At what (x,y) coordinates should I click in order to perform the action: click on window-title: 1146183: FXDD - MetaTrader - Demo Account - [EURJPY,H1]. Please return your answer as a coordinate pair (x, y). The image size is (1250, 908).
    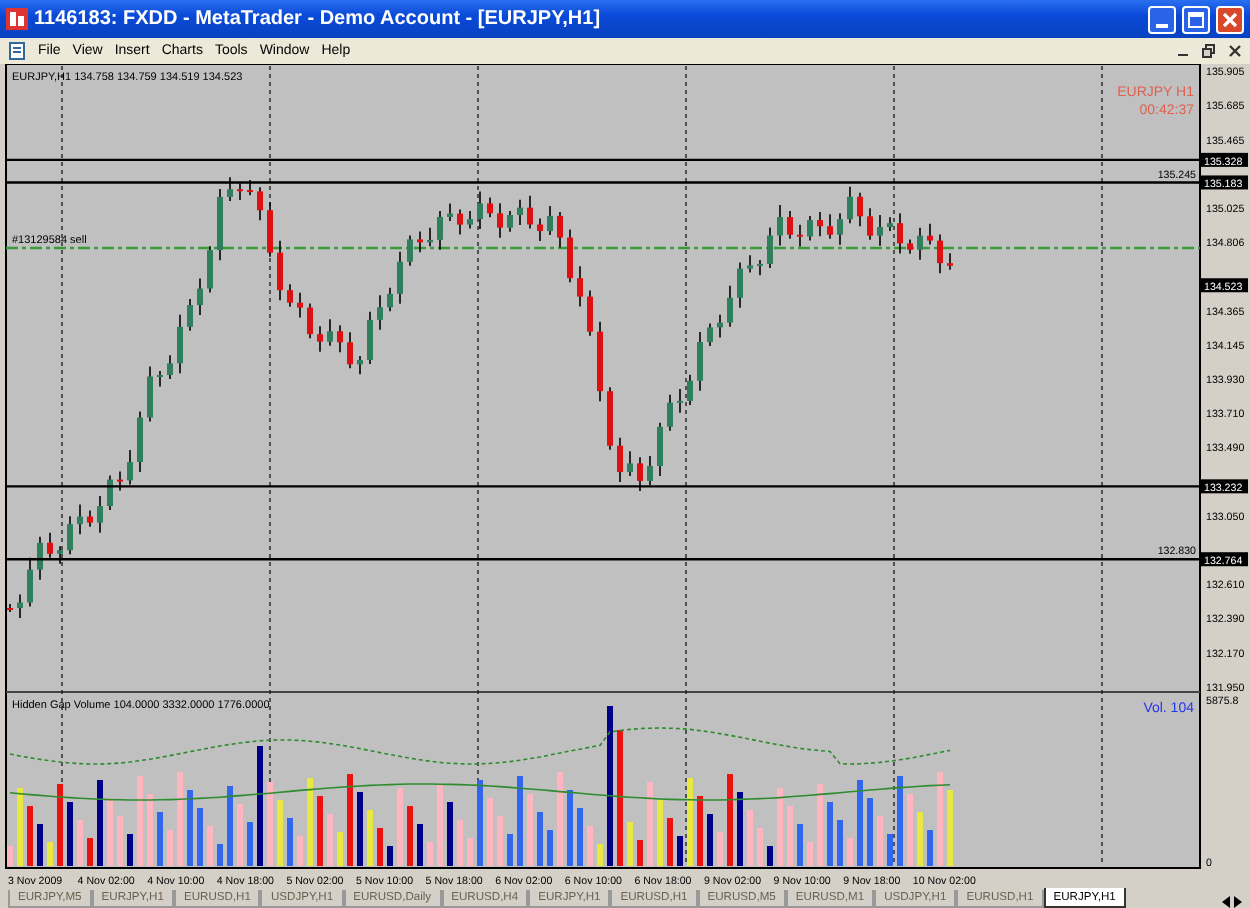
    Looking at the image, I should click on (317, 19).